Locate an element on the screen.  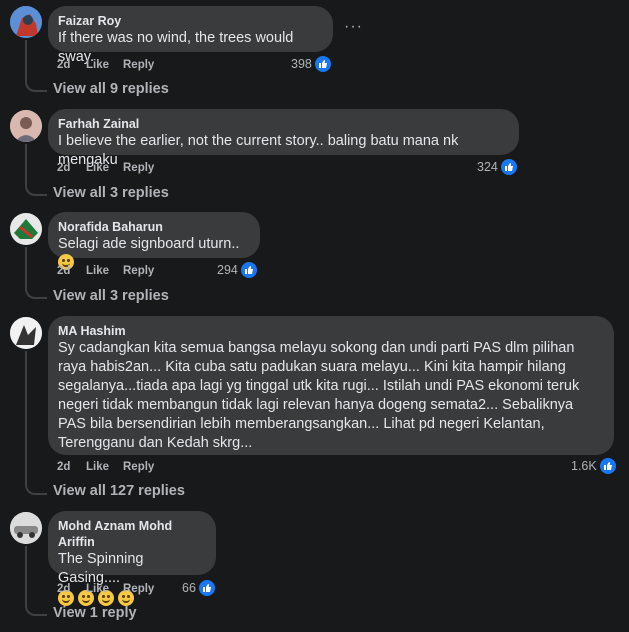
comment-author: Faizar Roy is located at coordinates (189, 21).